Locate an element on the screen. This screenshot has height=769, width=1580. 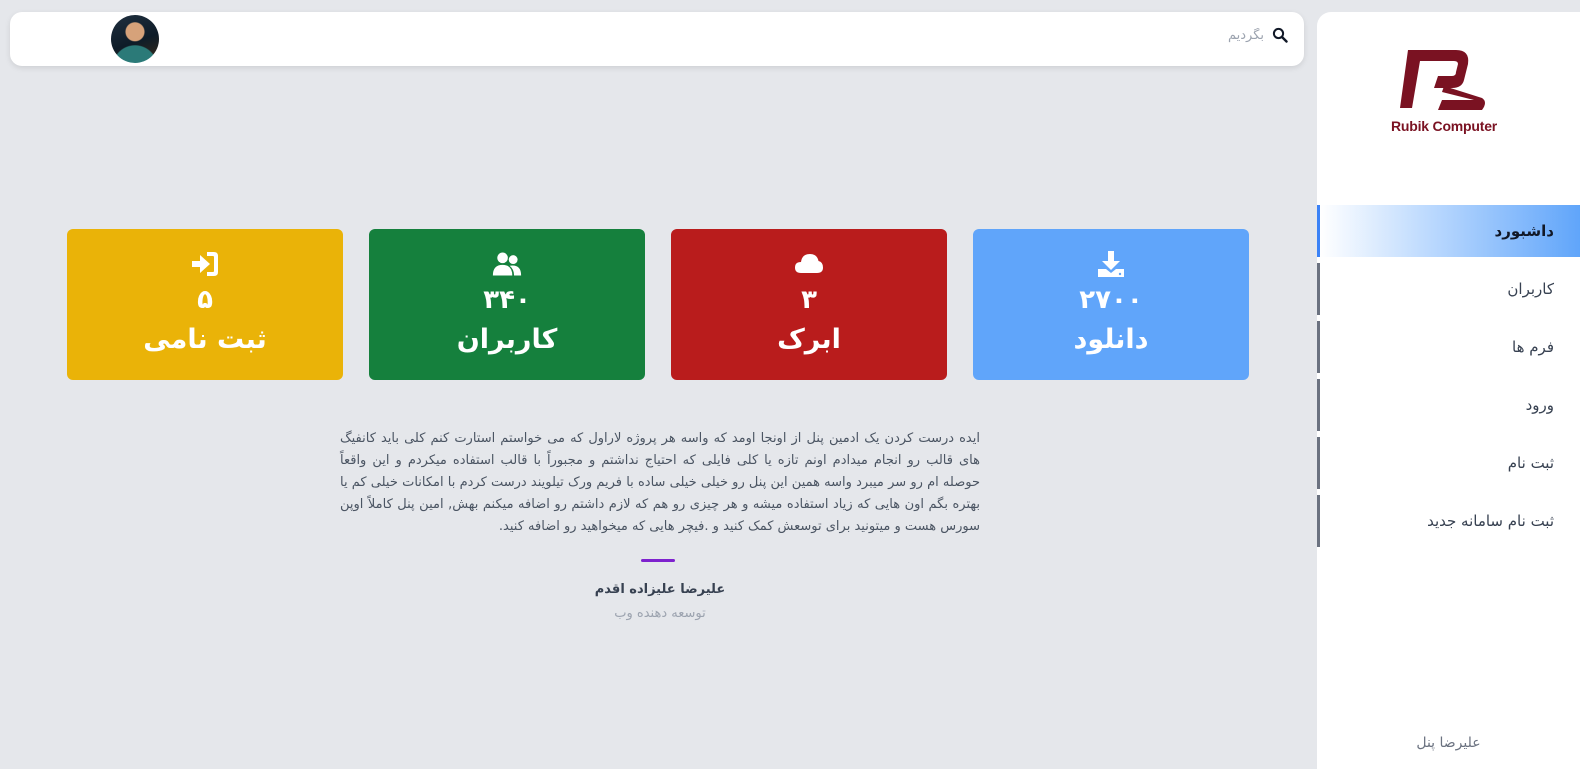
stat-card-cloud: ۳ ابرک is located at coordinates (809, 304).